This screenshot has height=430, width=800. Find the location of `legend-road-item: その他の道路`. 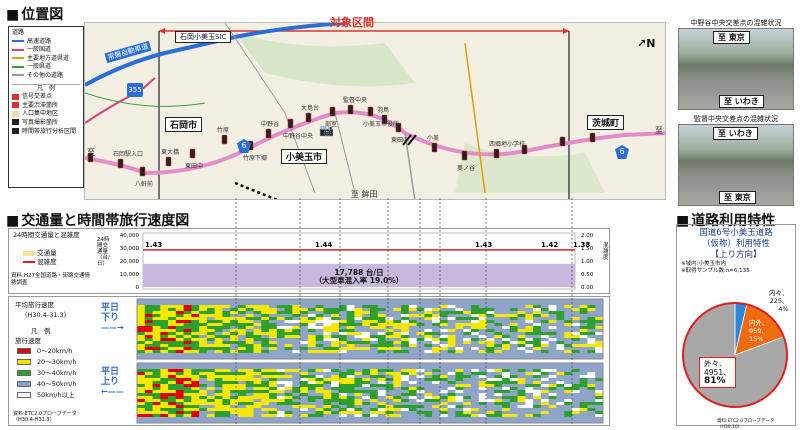

legend-road-item: その他の道路 is located at coordinates (46, 76).